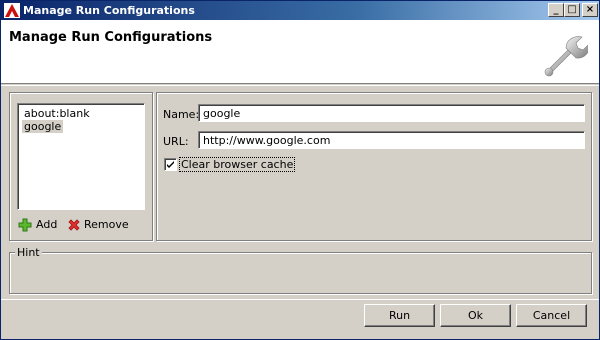 Image resolution: width=600 pixels, height=340 pixels. I want to click on close-button: ×, so click(590, 10).